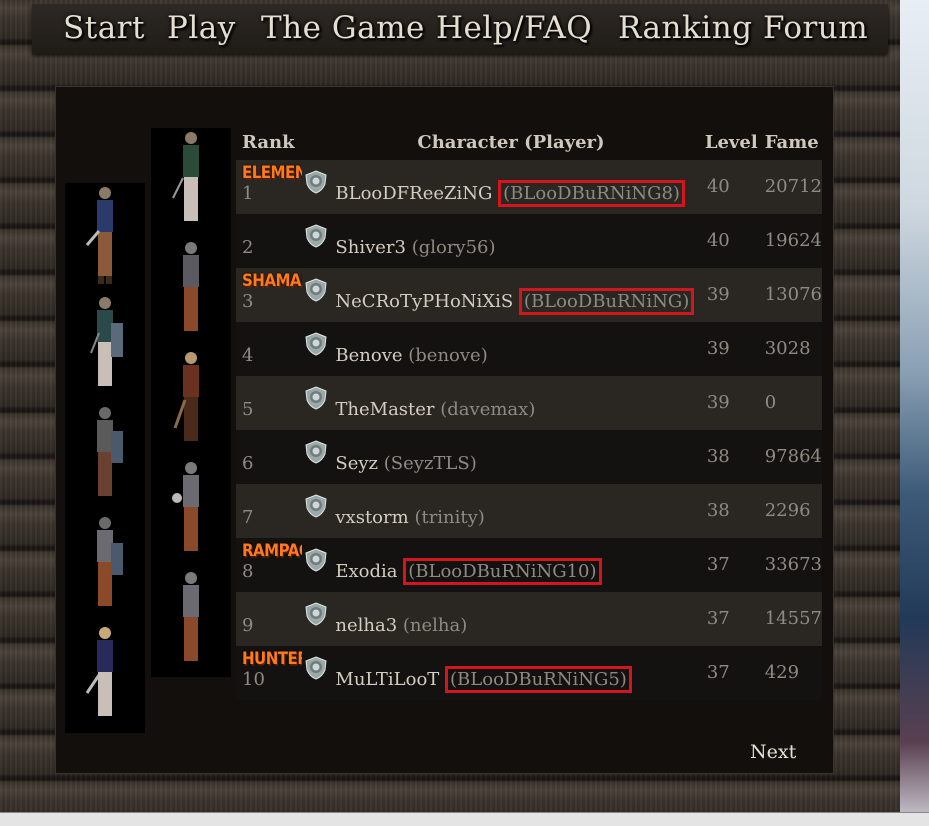 The image size is (929, 826). Describe the element at coordinates (366, 625) in the screenshot. I see `character-name-link: nelha3` at that location.